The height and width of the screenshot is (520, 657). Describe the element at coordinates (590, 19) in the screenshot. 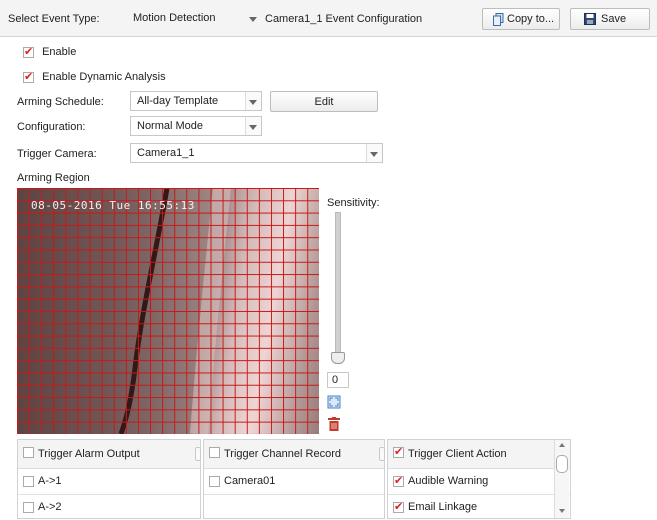

I see `save-icon` at that location.